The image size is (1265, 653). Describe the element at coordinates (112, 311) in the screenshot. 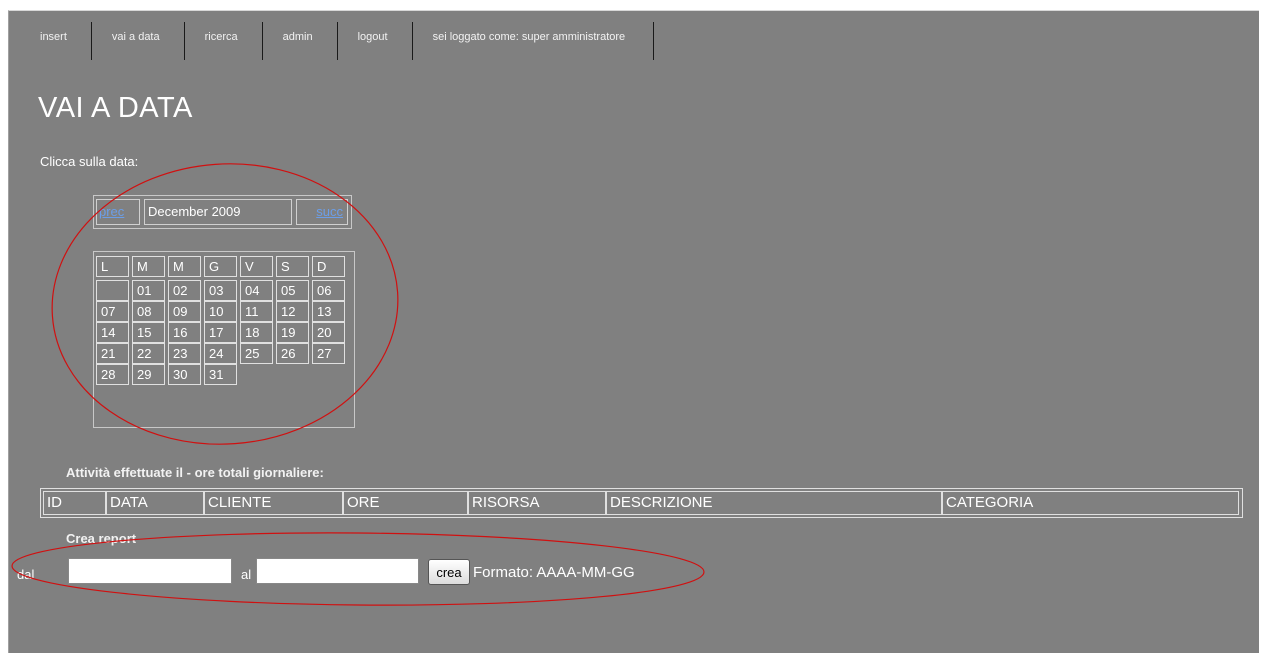

I see `calendar-day: 07` at that location.